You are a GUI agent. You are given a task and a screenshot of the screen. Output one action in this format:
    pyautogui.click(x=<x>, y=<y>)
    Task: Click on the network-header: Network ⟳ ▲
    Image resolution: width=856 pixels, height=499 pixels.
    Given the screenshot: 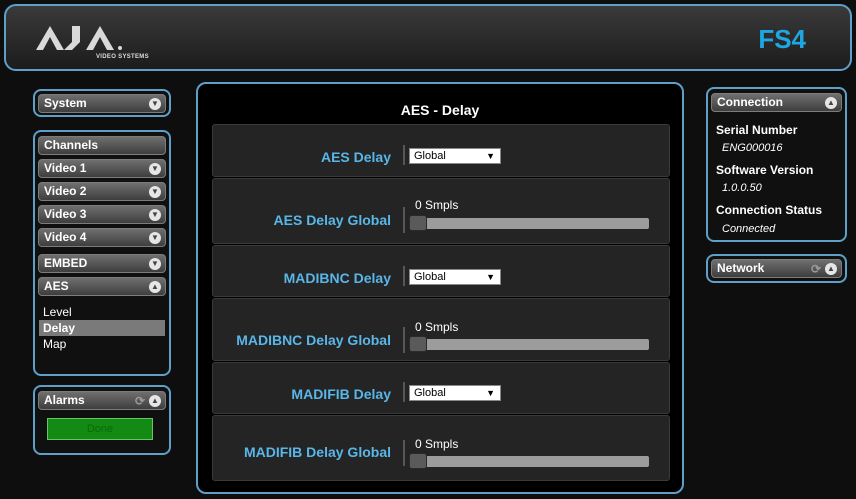 What is the action you would take?
    pyautogui.click(x=776, y=268)
    